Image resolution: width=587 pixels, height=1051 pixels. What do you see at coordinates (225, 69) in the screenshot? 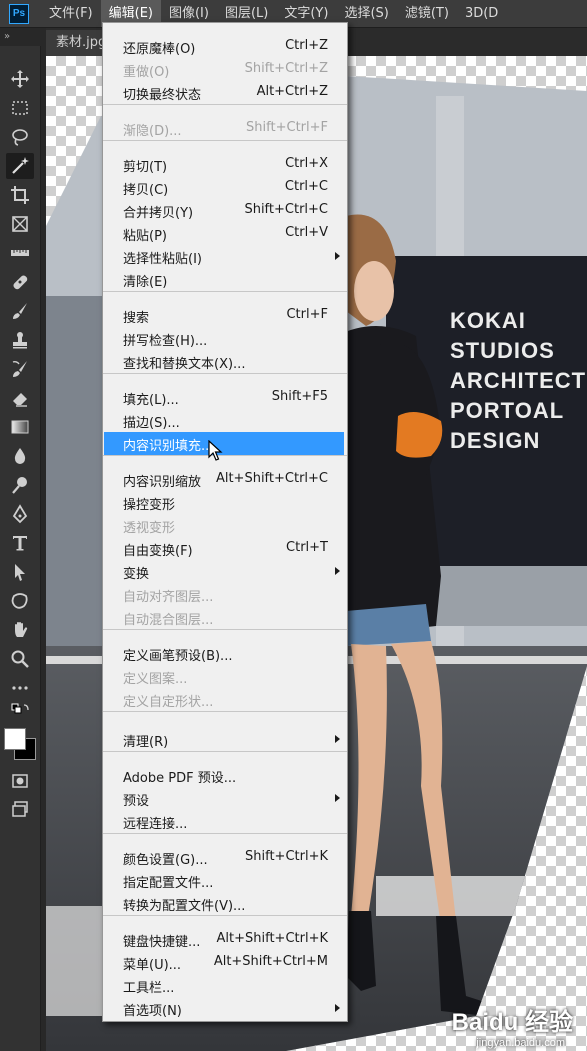
I see `edit-menu-item: 重做(O) Shift+Ctrl+Z` at bounding box center [225, 69].